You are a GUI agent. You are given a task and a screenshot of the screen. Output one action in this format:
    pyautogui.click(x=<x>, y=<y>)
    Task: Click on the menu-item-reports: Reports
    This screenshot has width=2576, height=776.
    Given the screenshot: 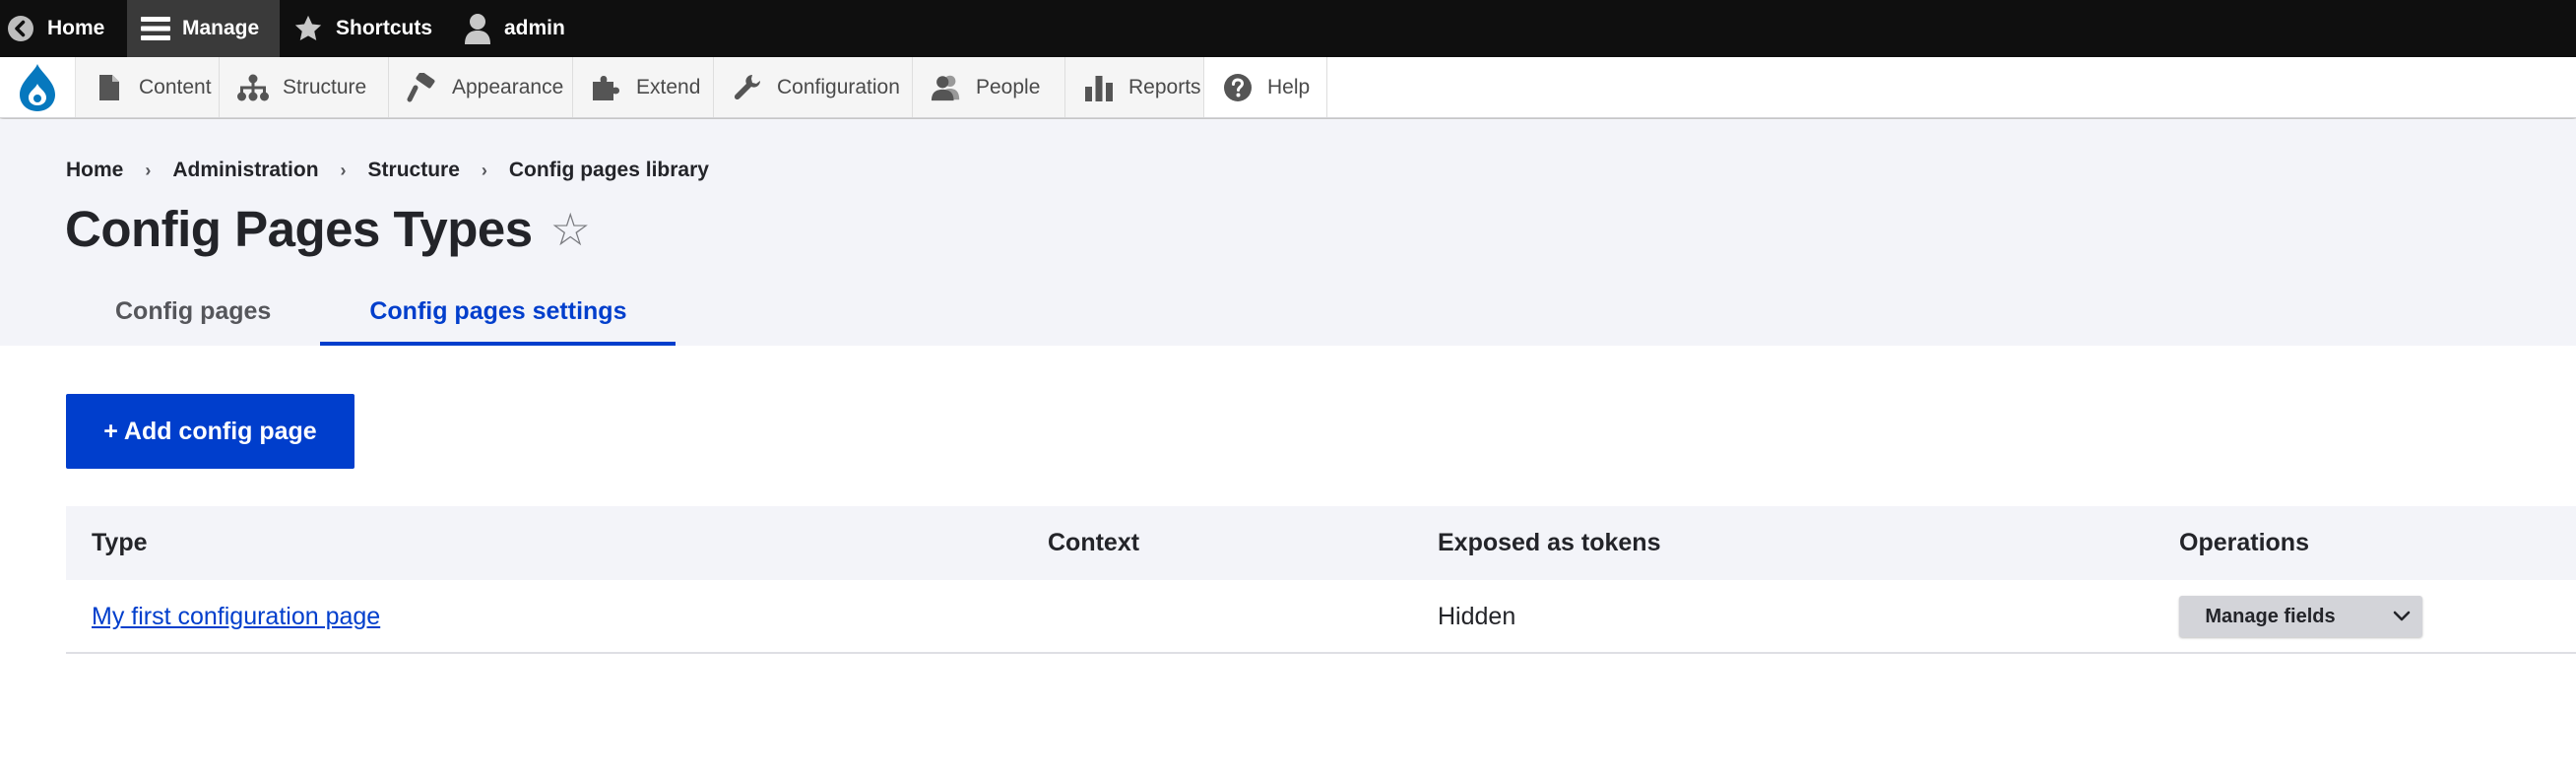 What is the action you would take?
    pyautogui.click(x=1134, y=87)
    